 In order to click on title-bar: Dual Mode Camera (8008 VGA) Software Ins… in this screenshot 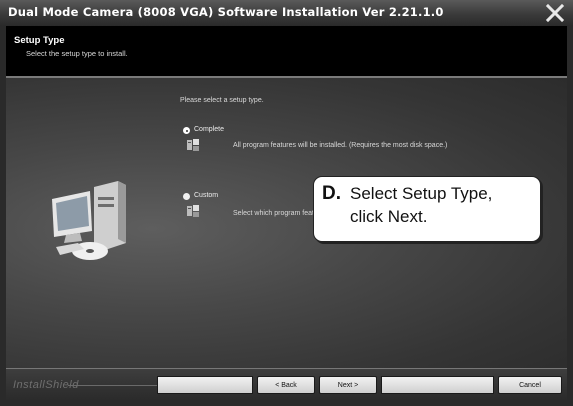, I will do `click(286, 13)`.